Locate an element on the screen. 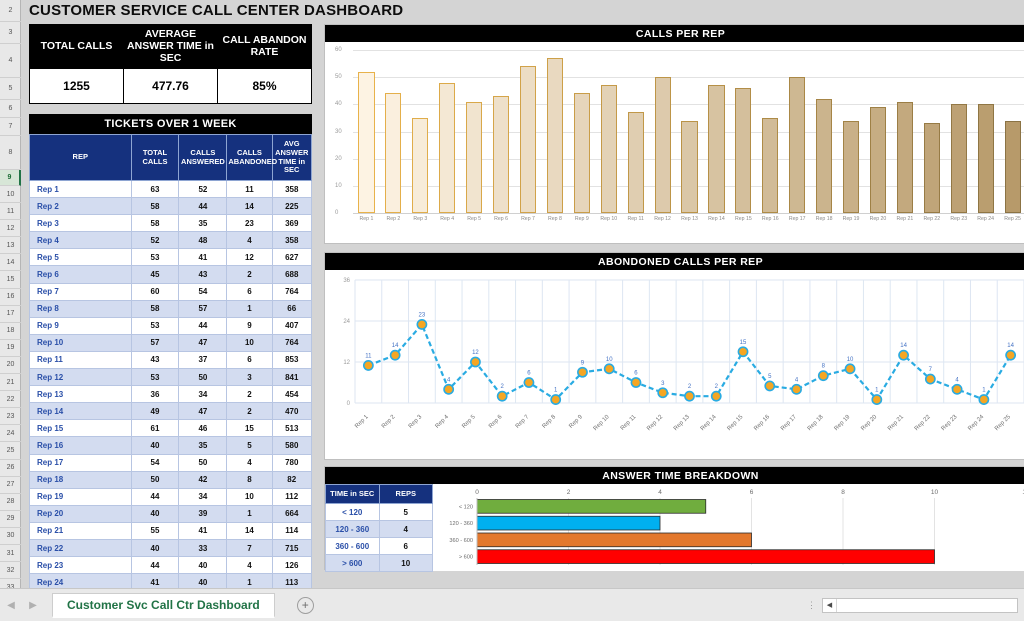 This screenshot has width=1024, height=621. table-row: Rep 11 43 37 6 853 is located at coordinates (170, 360).